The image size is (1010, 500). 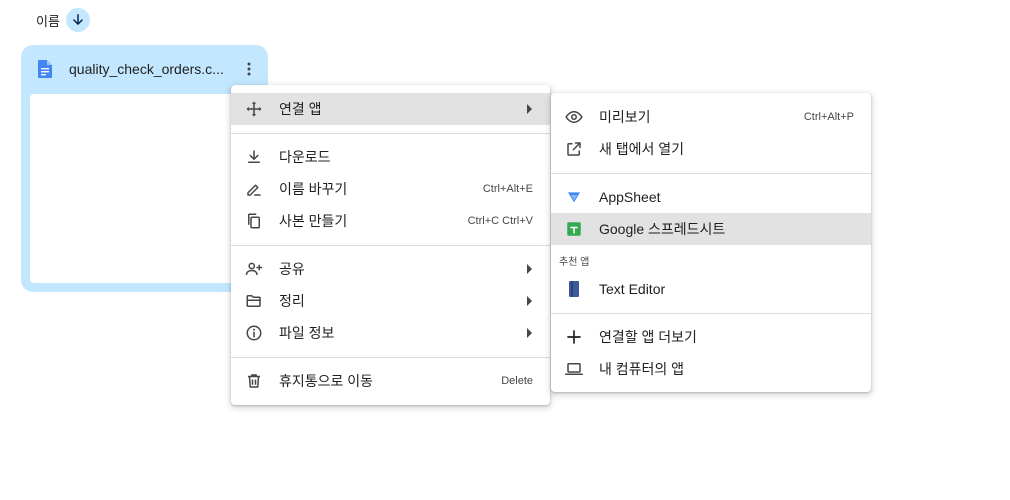 I want to click on menu-item-label: 내 컴퓨터의 앱, so click(x=642, y=369).